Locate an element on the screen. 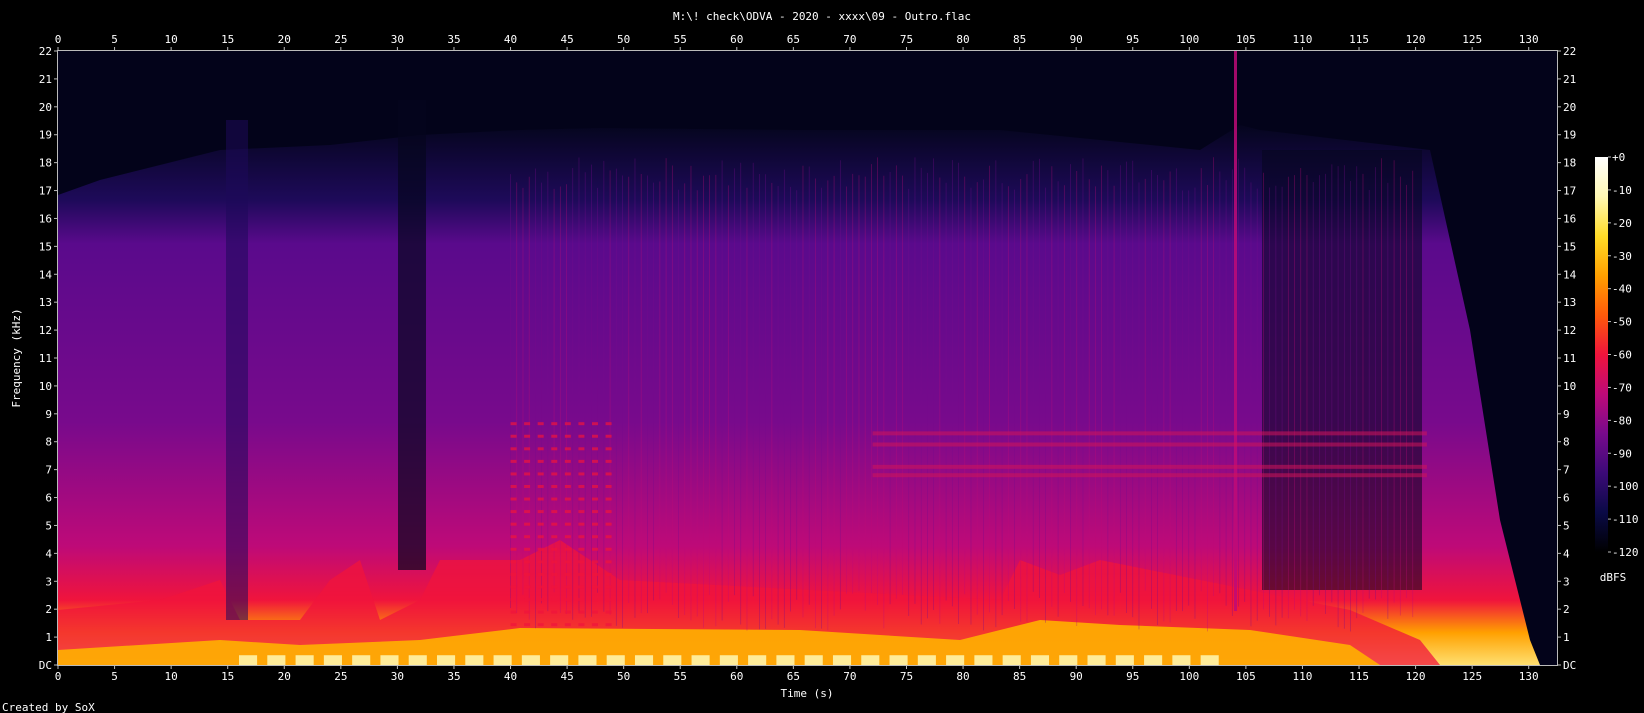 This screenshot has height=713, width=1644. x-tick-top-label: 105 is located at coordinates (1246, 39).